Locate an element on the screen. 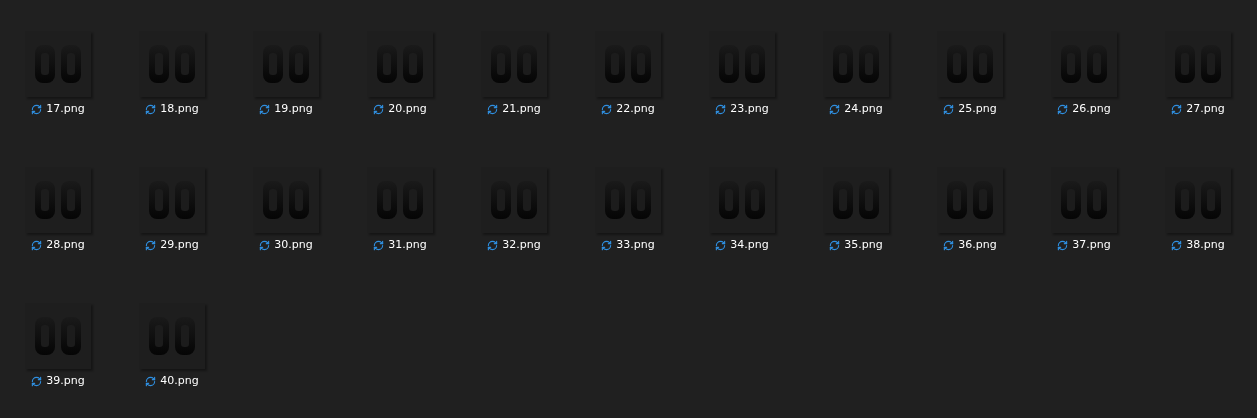 The width and height of the screenshot is (1257, 418). file-name: 18.png is located at coordinates (179, 109).